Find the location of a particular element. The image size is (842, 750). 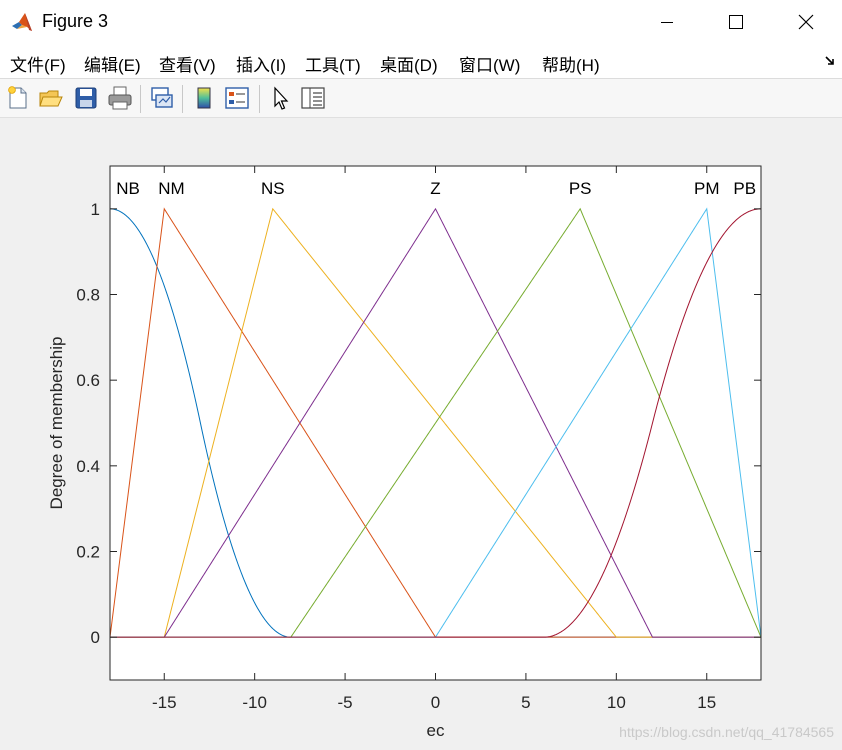

mf-label-nm: NM is located at coordinates (171, 188).